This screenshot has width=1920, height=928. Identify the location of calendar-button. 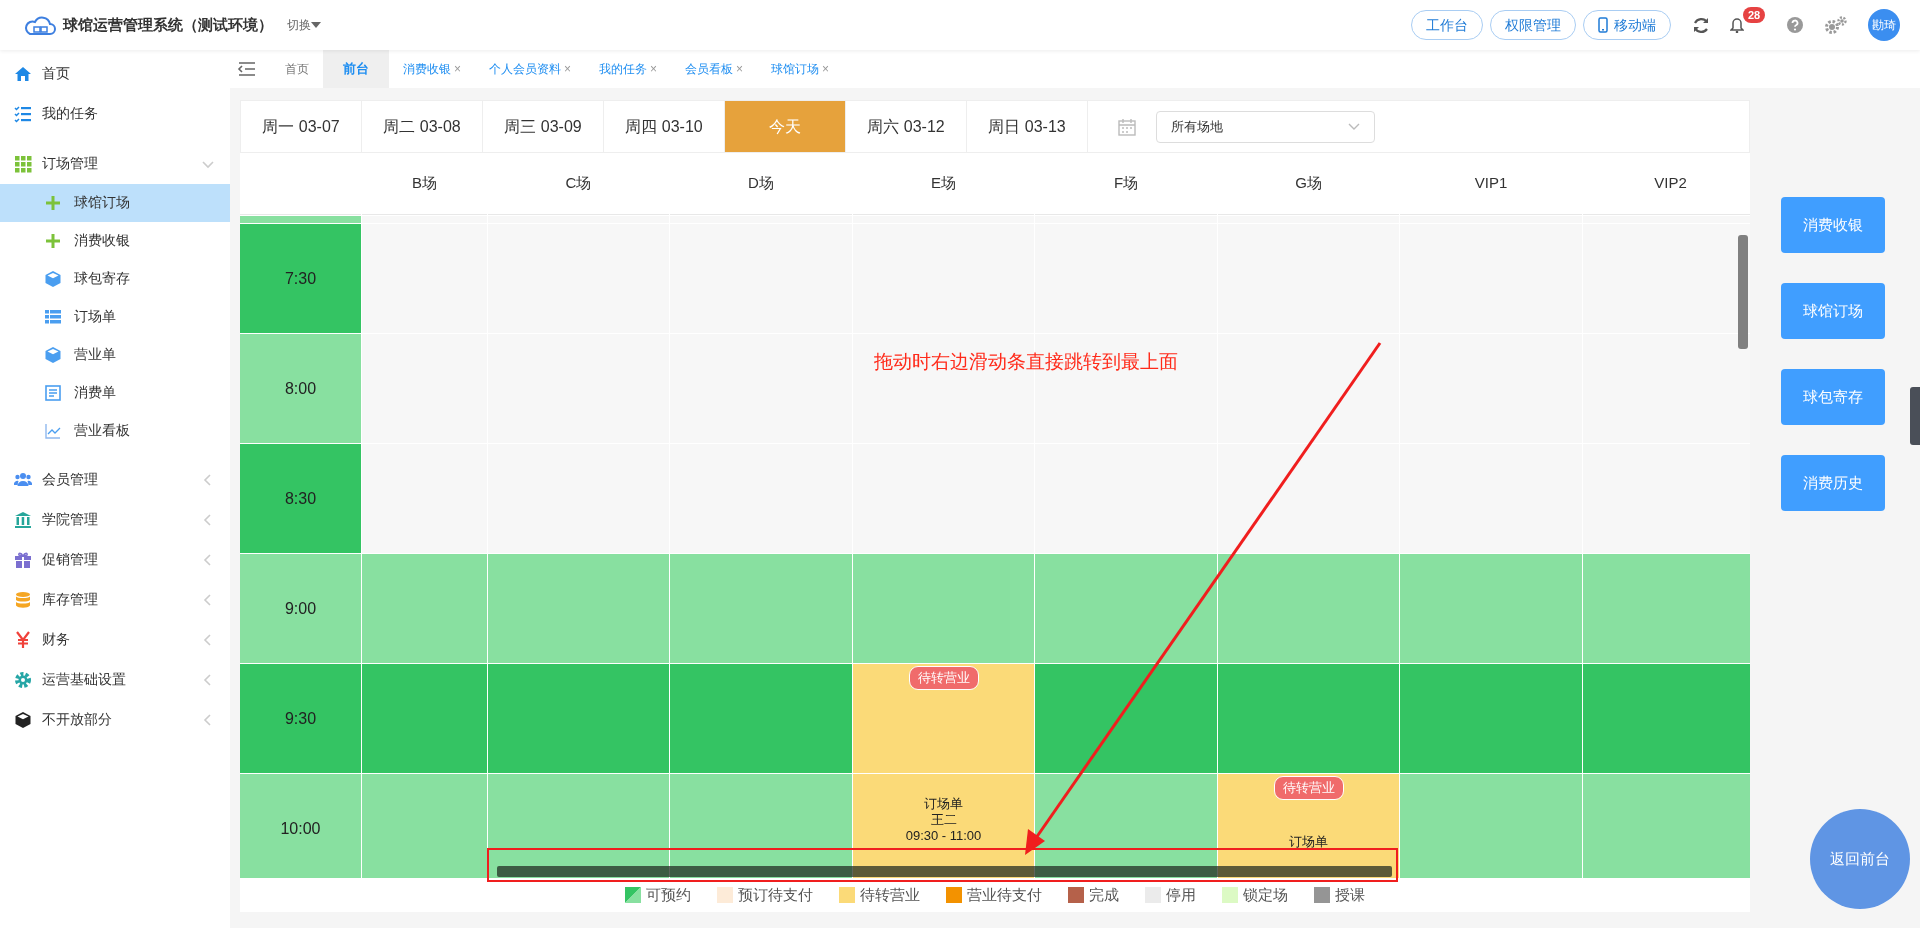
(1127, 126).